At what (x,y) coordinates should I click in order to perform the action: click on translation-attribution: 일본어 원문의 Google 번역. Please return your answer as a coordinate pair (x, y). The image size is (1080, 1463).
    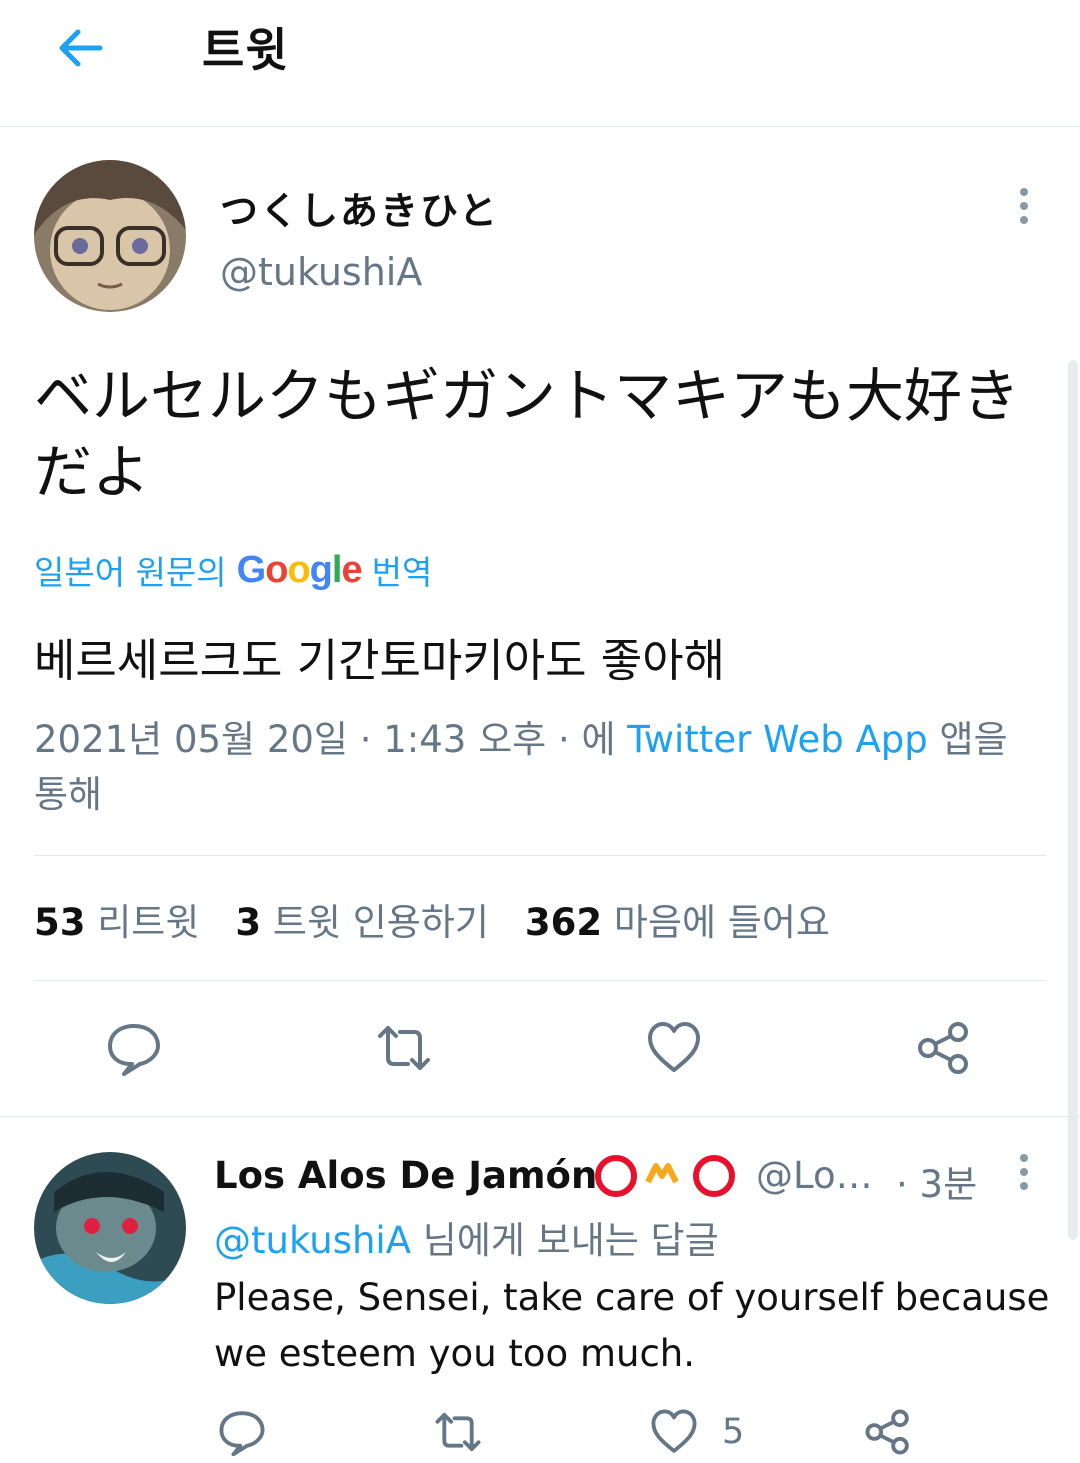
    Looking at the image, I should click on (233, 570).